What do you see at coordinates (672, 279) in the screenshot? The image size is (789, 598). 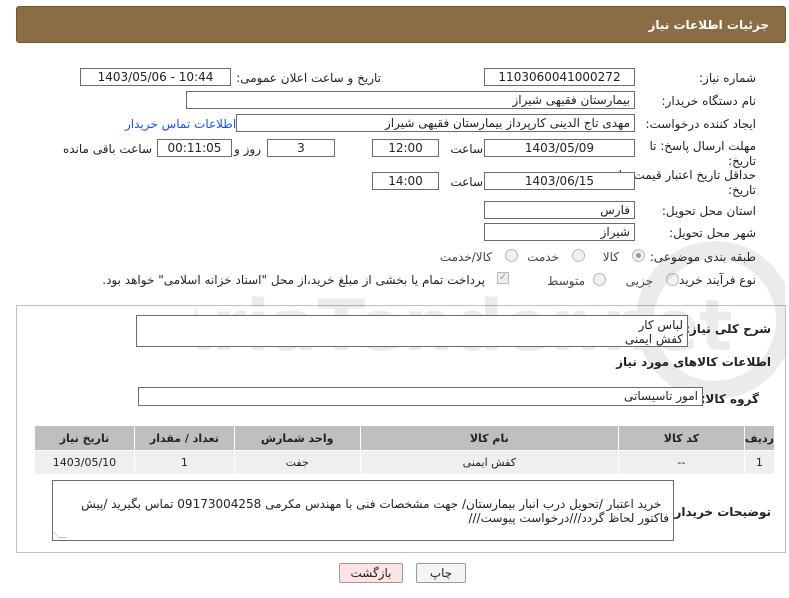 I see `process-minor-radio` at bounding box center [672, 279].